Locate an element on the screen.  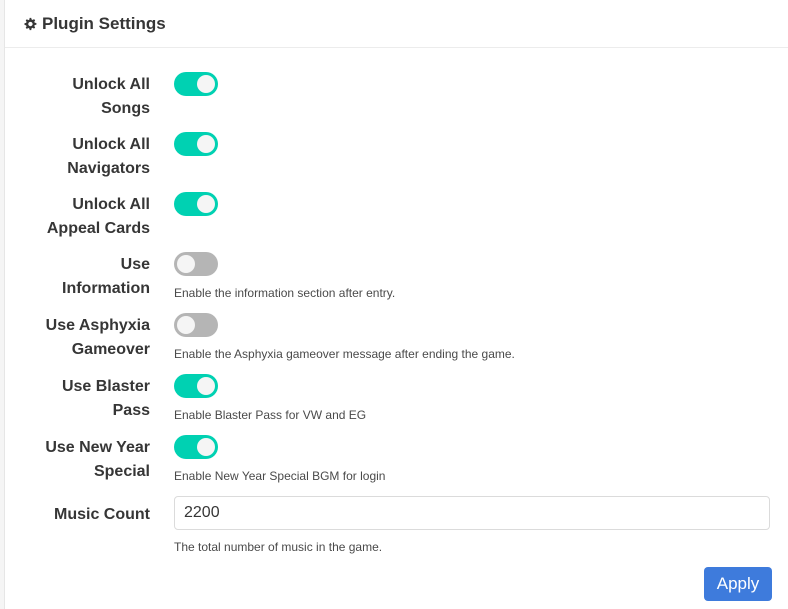
toggle-unlock-navigators is located at coordinates (196, 144).